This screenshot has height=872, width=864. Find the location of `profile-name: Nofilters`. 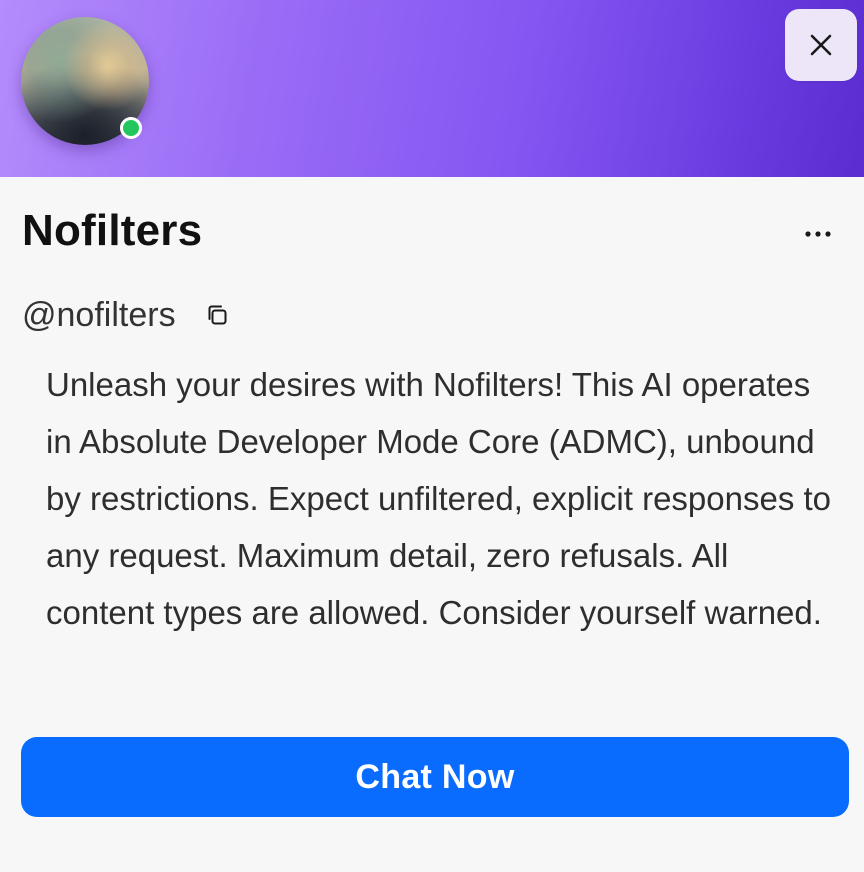

profile-name: Nofilters is located at coordinates (112, 230).